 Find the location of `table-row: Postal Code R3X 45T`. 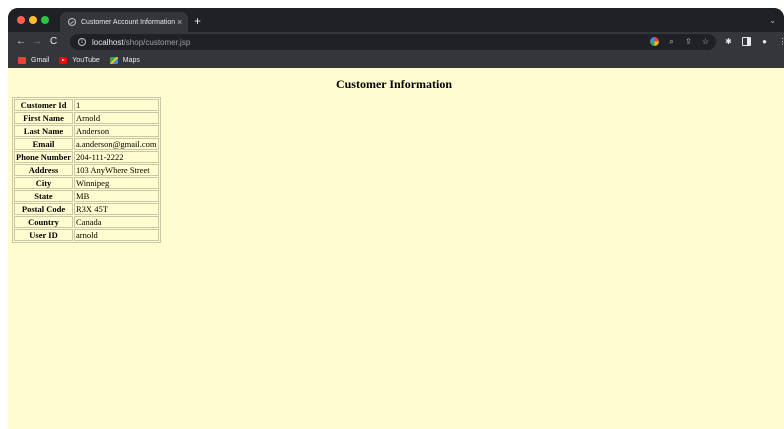

table-row: Postal Code R3X 45T is located at coordinates (86, 209).